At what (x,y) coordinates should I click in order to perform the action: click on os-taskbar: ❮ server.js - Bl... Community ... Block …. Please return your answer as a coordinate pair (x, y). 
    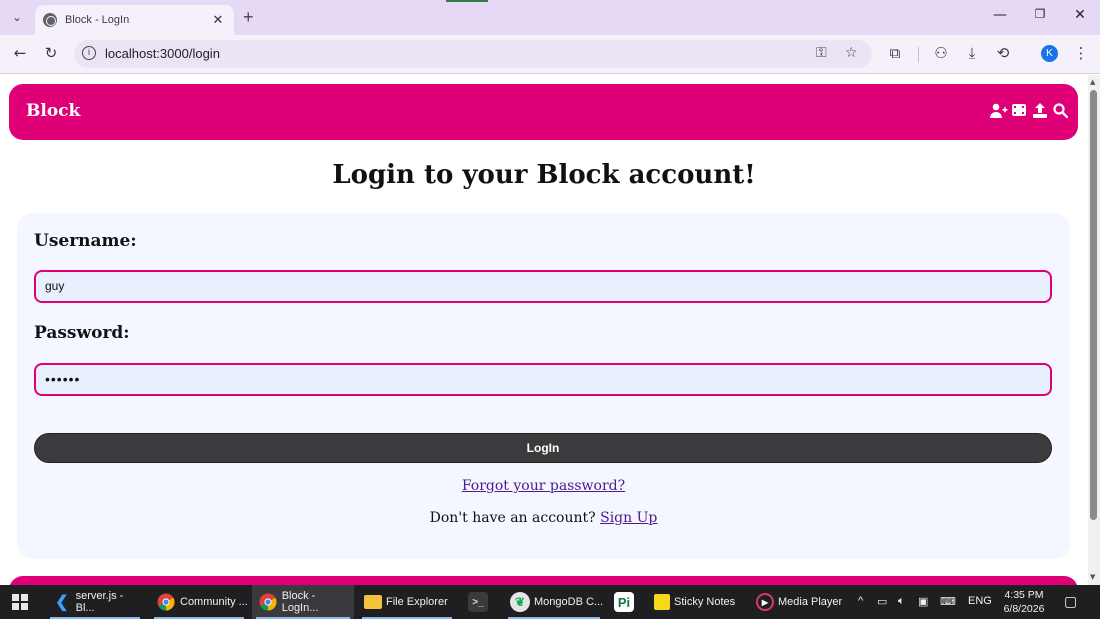
    Looking at the image, I should click on (550, 602).